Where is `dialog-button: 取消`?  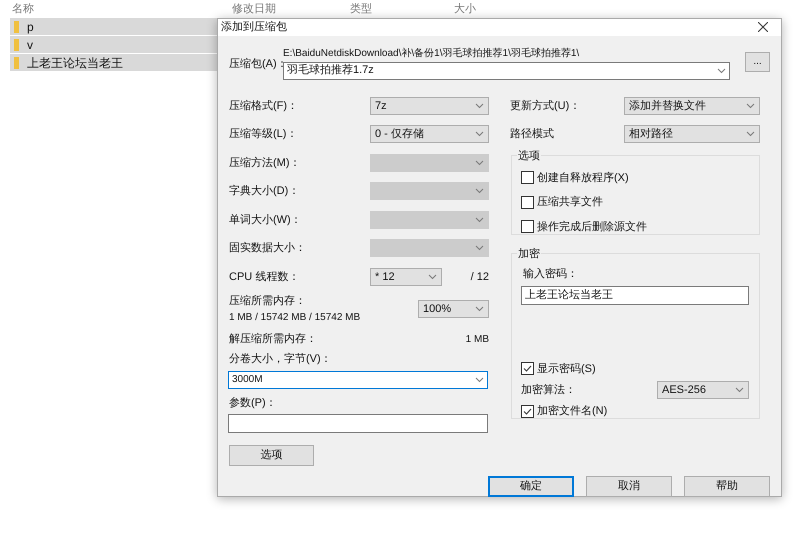 dialog-button: 取消 is located at coordinates (629, 486).